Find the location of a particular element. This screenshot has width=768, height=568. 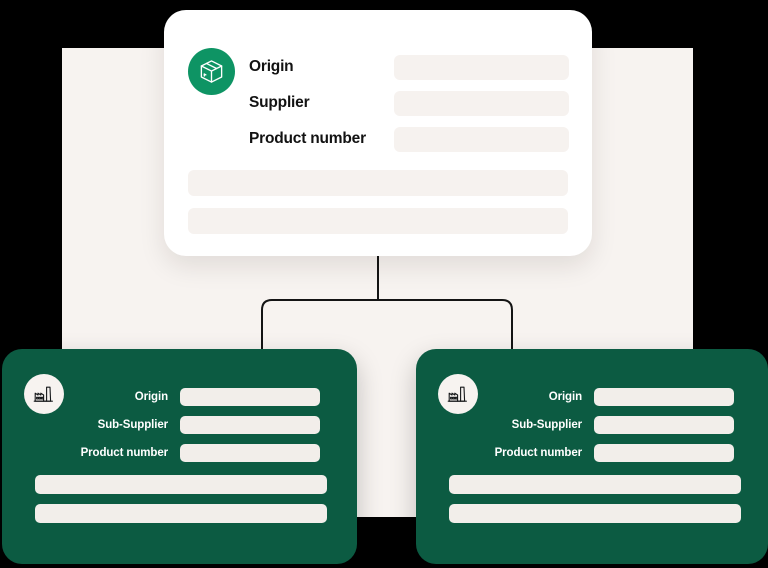

supplier-card-fields: Origin Supplier Product number is located at coordinates (409, 108).